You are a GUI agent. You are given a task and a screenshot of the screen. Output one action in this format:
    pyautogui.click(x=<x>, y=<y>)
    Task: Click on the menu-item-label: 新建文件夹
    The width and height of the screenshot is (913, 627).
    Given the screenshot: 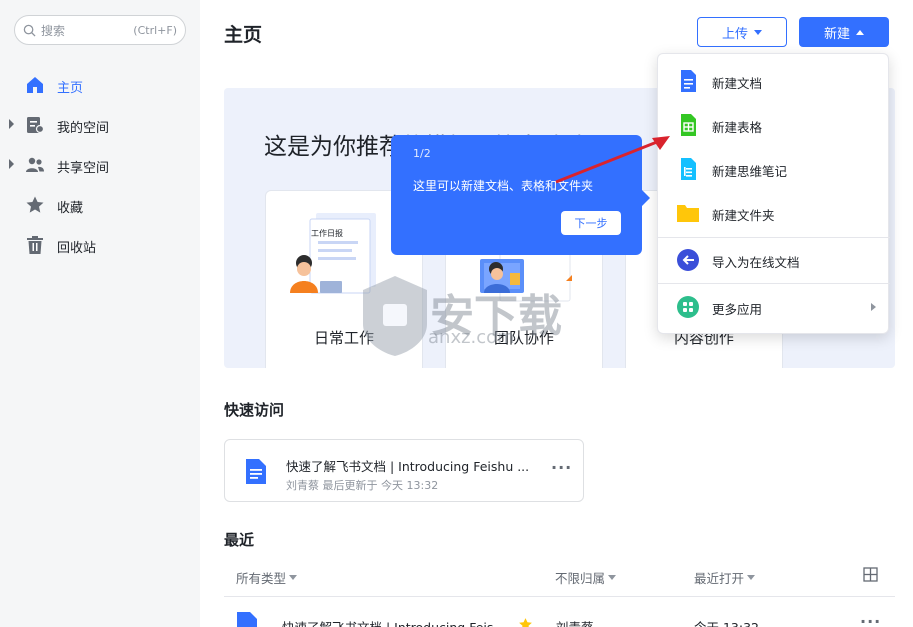 What is the action you would take?
    pyautogui.click(x=743, y=215)
    